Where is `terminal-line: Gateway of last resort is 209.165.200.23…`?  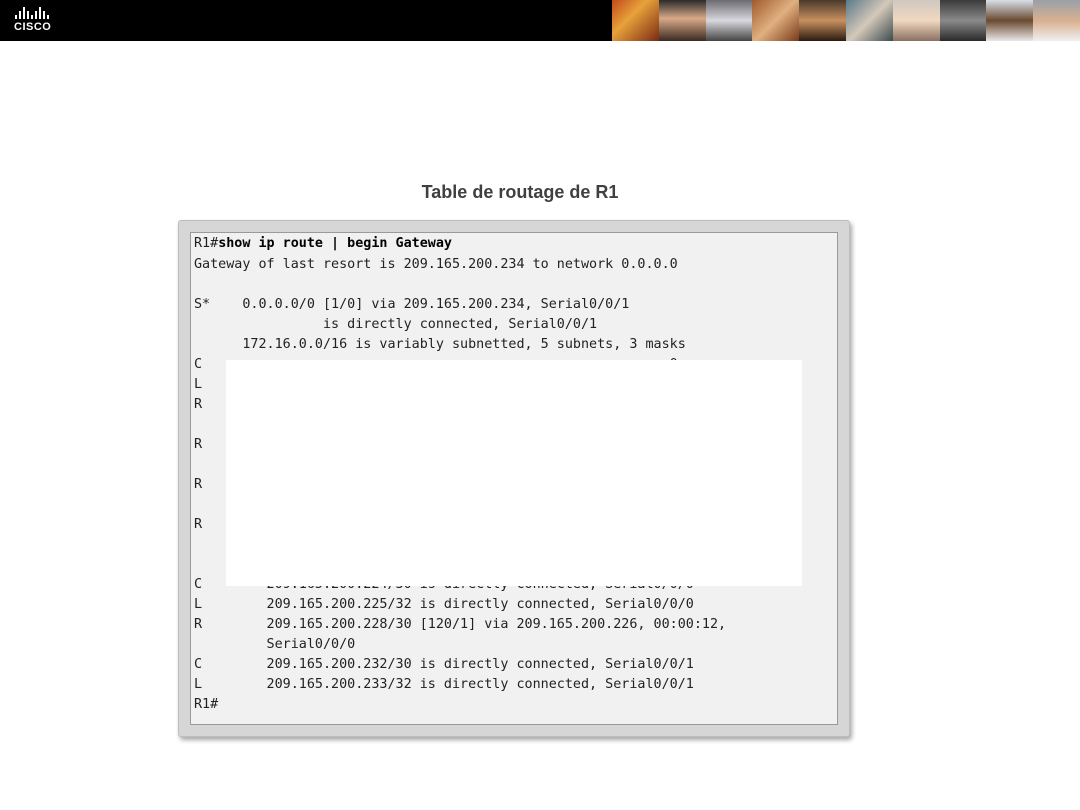 terminal-line: Gateway of last resort is 209.165.200.23… is located at coordinates (436, 264).